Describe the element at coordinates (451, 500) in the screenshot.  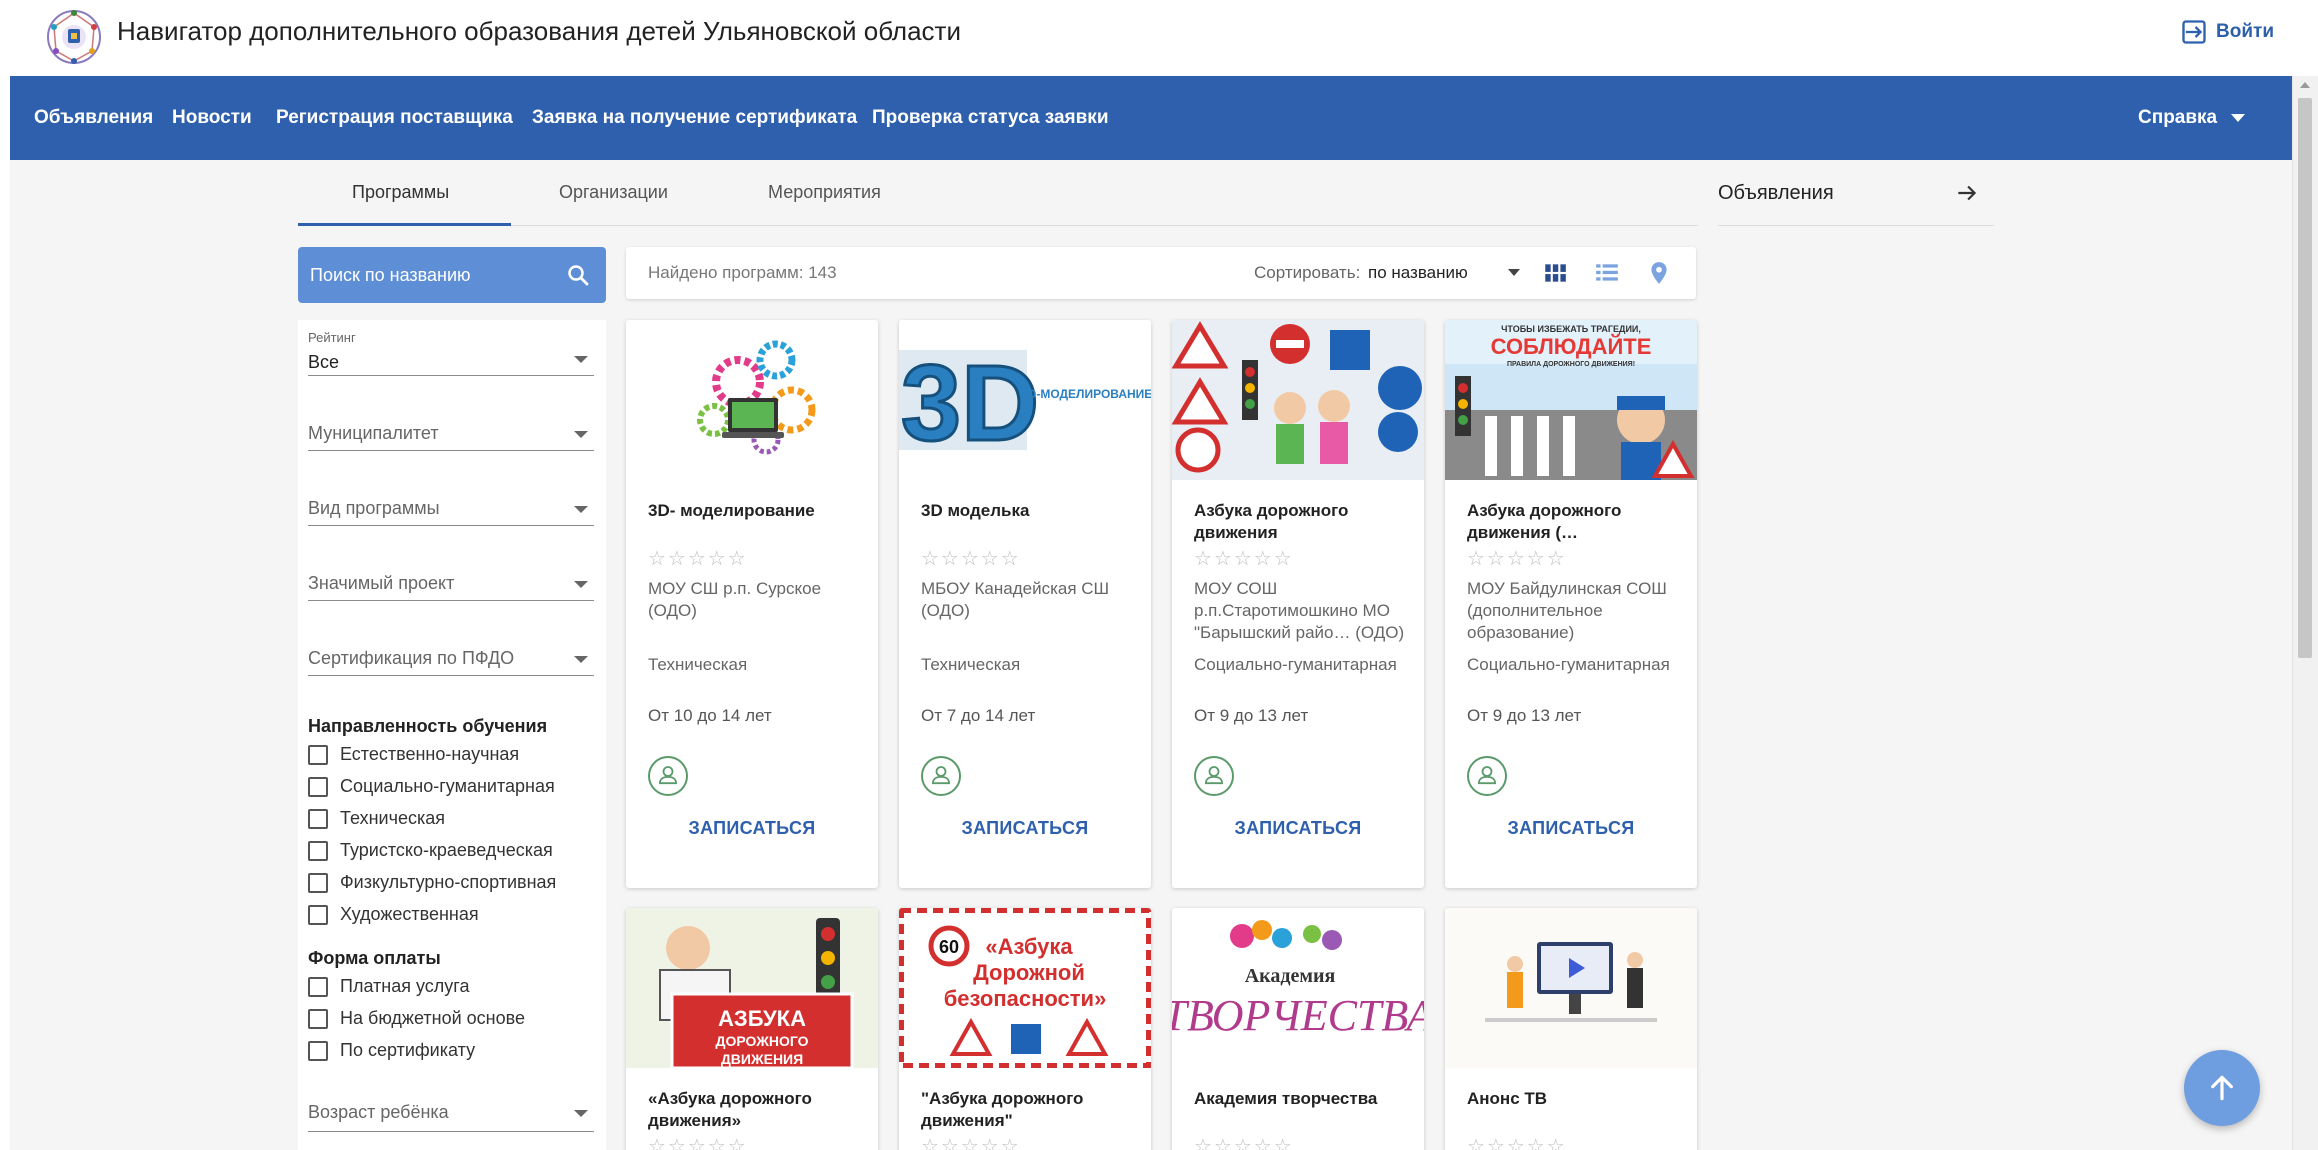
I see `program-type-select: Вид программы` at that location.